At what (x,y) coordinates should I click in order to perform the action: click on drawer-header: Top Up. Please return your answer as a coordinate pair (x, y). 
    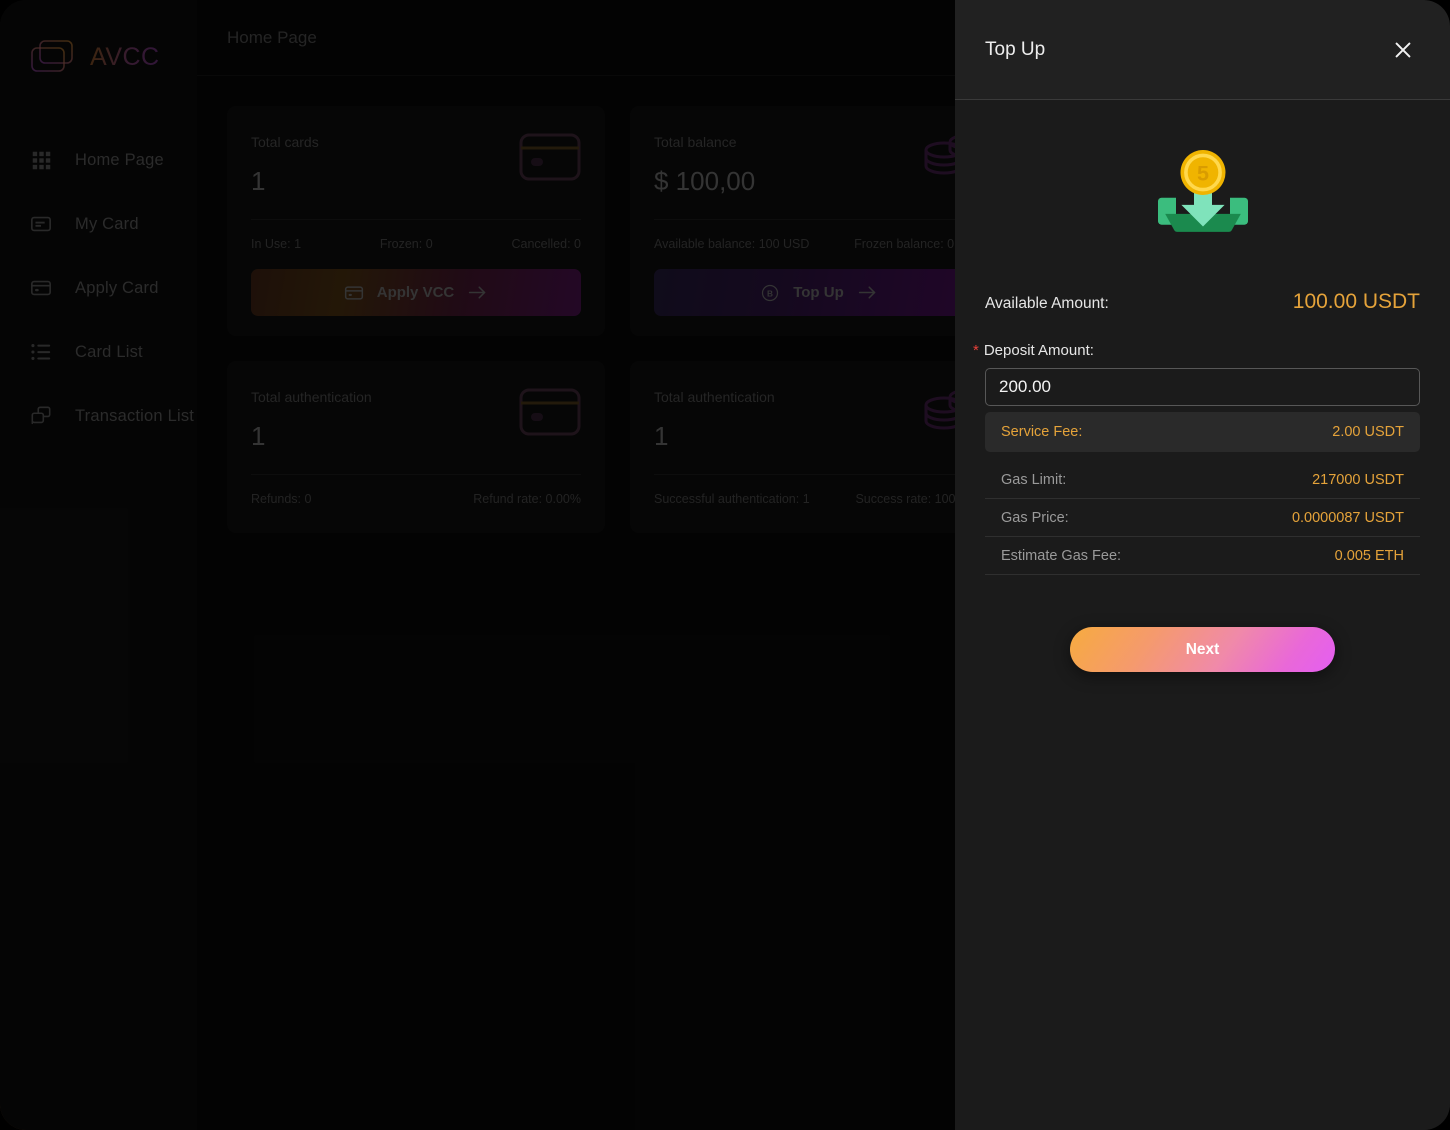
    Looking at the image, I should click on (1202, 50).